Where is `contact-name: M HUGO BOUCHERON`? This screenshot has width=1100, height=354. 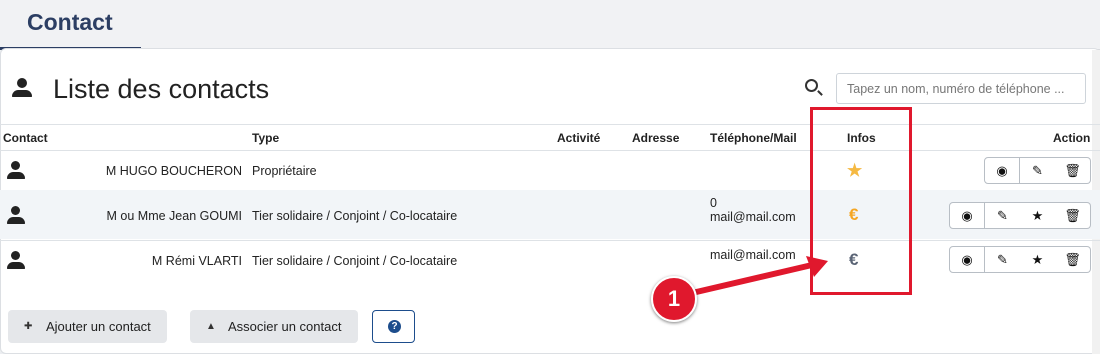
contact-name: M HUGO BOUCHERON is located at coordinates (151, 171).